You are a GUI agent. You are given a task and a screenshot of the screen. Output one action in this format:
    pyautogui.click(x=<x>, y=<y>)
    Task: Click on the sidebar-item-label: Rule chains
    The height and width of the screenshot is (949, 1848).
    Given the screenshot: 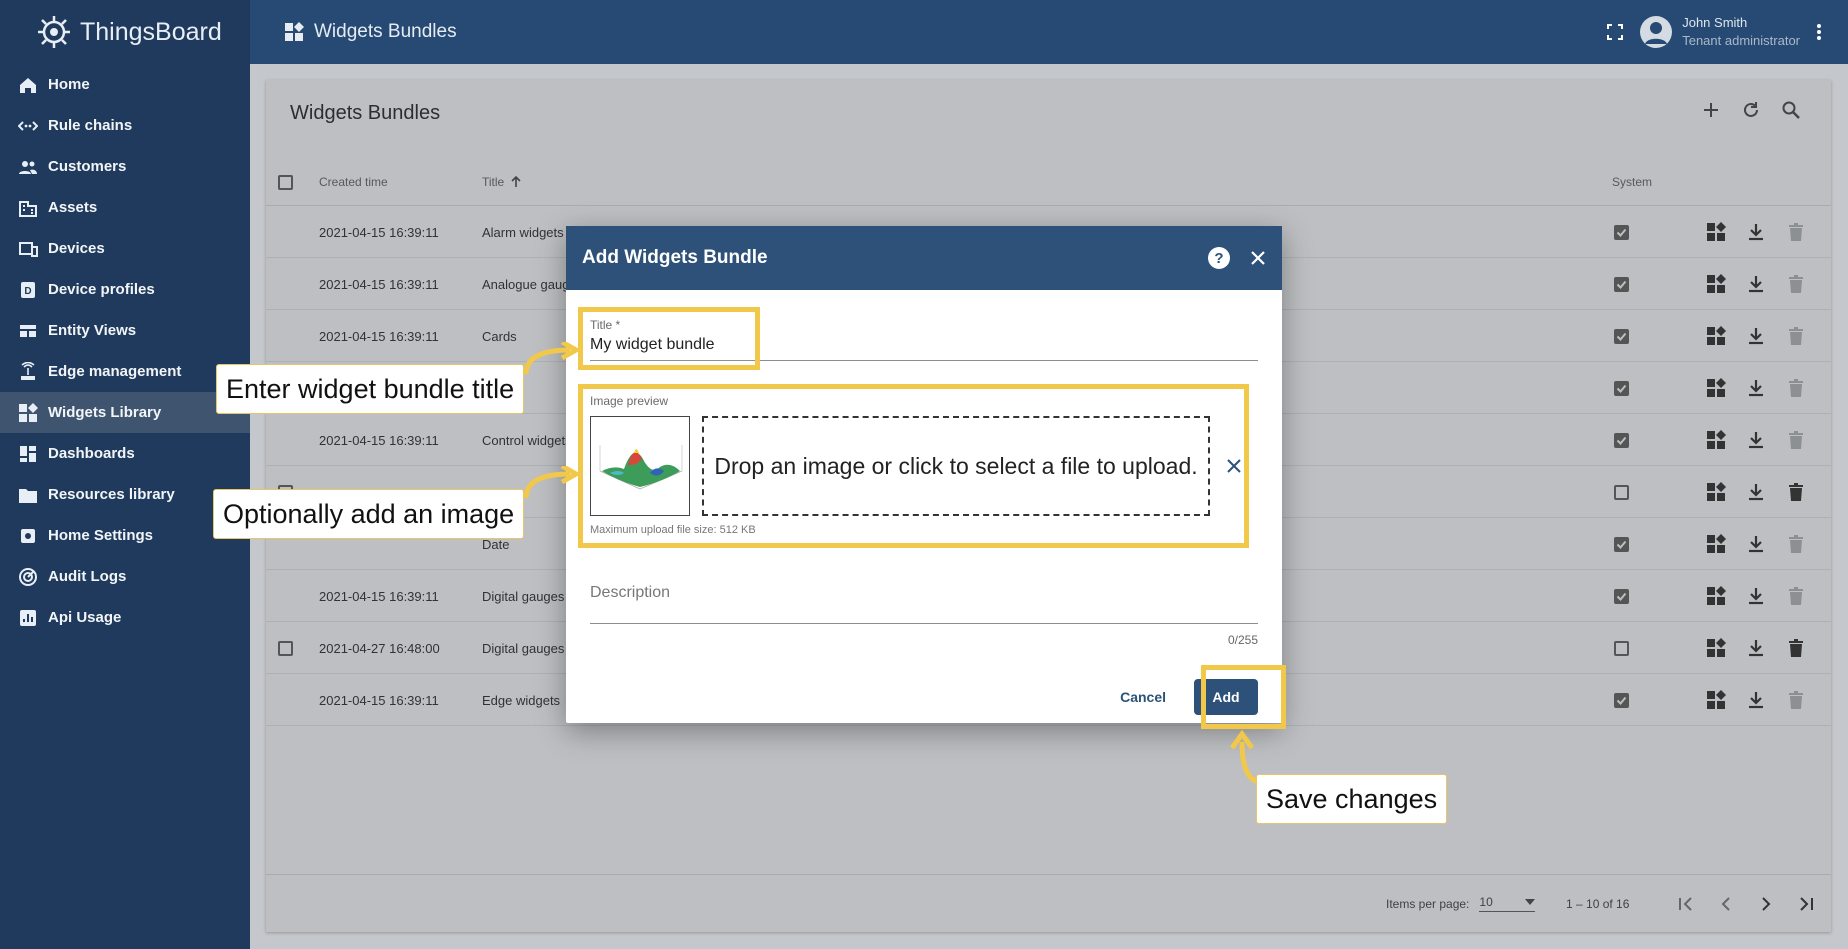 What is the action you would take?
    pyautogui.click(x=90, y=125)
    